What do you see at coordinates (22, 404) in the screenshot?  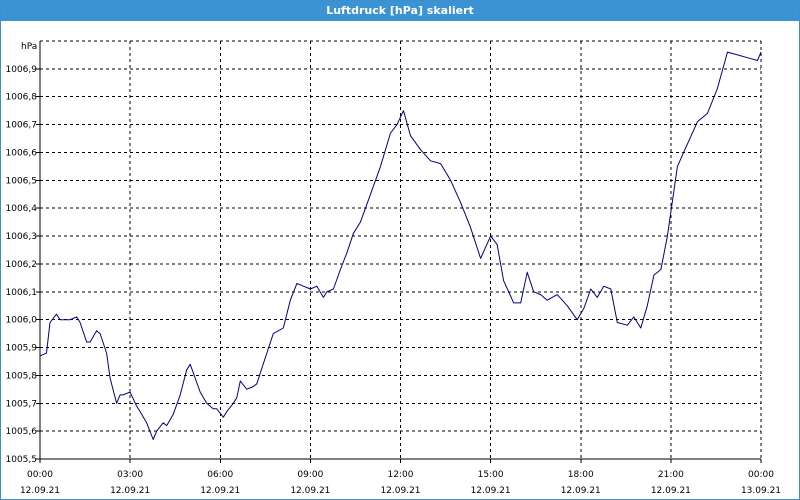 I see `y-tick-label: 1005,7` at bounding box center [22, 404].